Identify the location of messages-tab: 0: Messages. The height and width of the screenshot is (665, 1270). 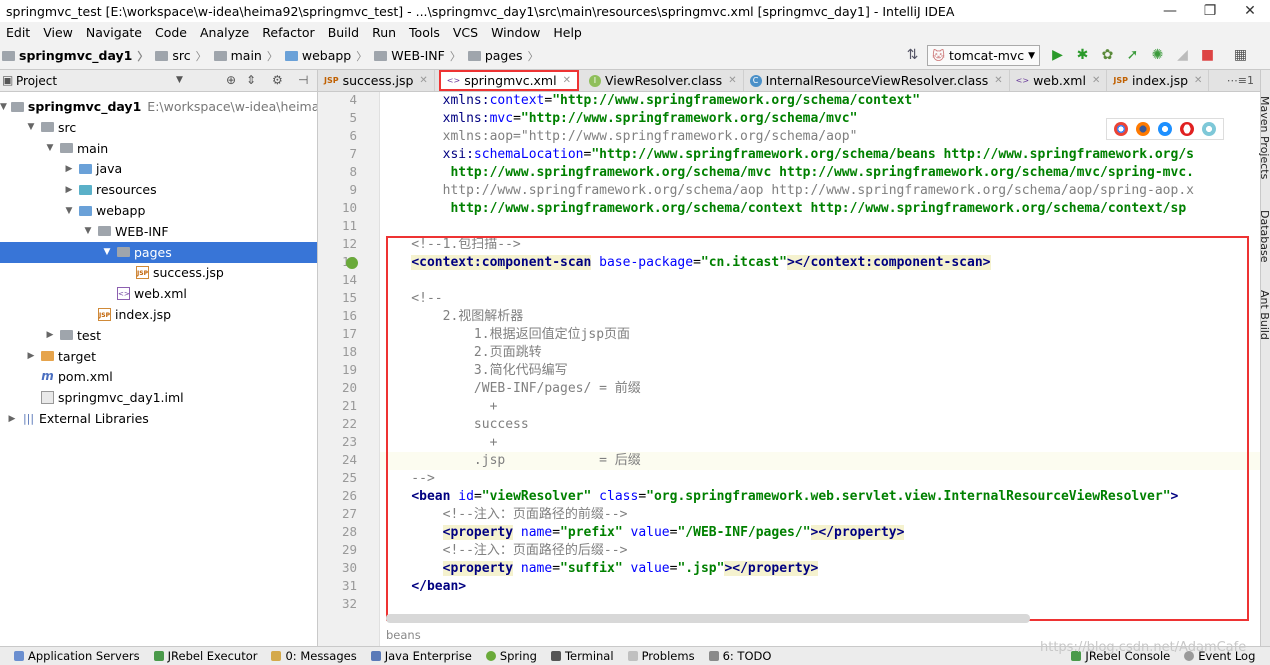
(314, 656).